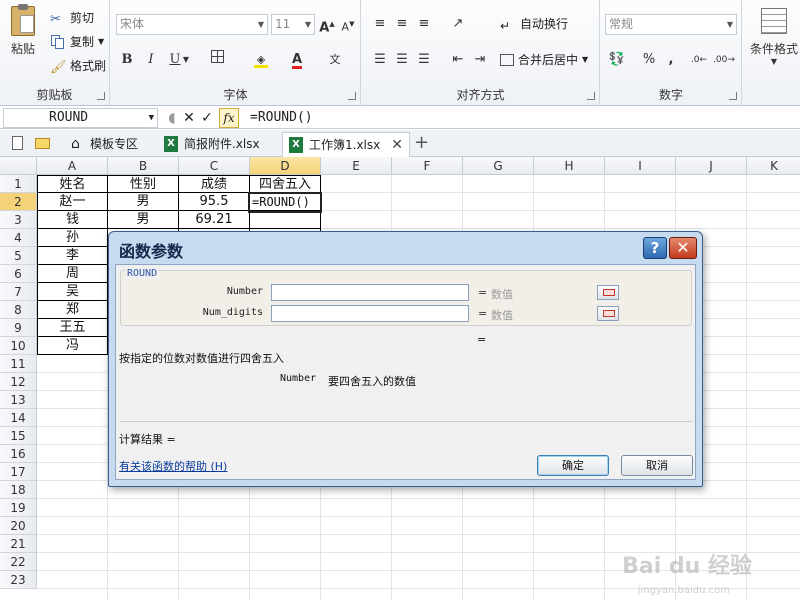 The image size is (800, 600). Describe the element at coordinates (445, 313) in the screenshot. I see `num-digits-input` at that location.